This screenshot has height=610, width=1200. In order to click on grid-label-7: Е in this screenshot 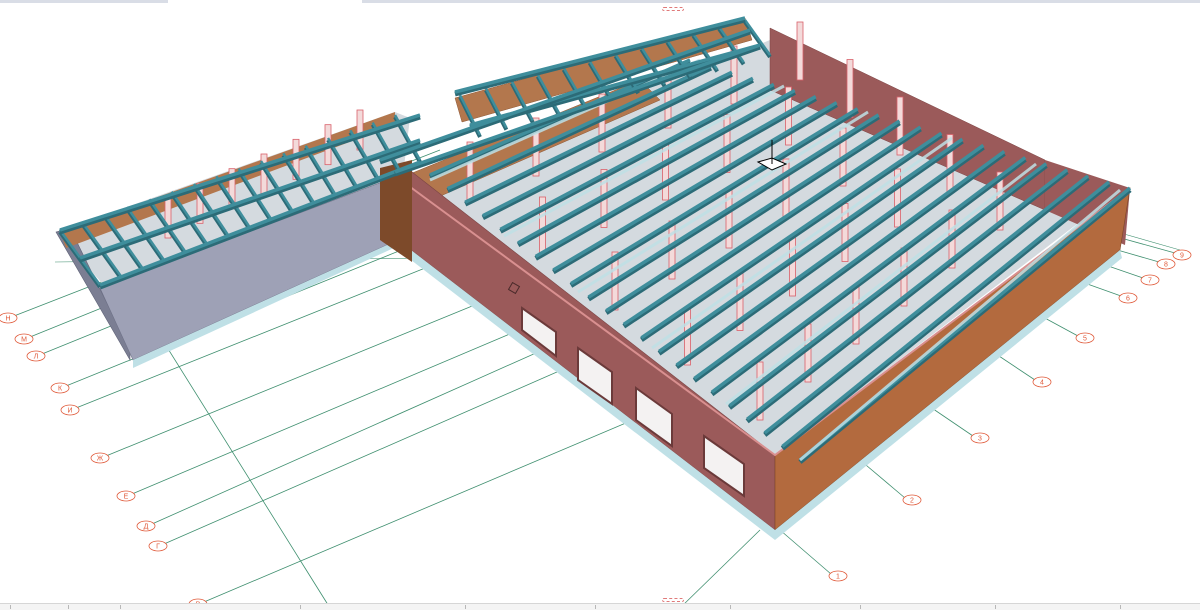, I will do `click(126, 497)`.